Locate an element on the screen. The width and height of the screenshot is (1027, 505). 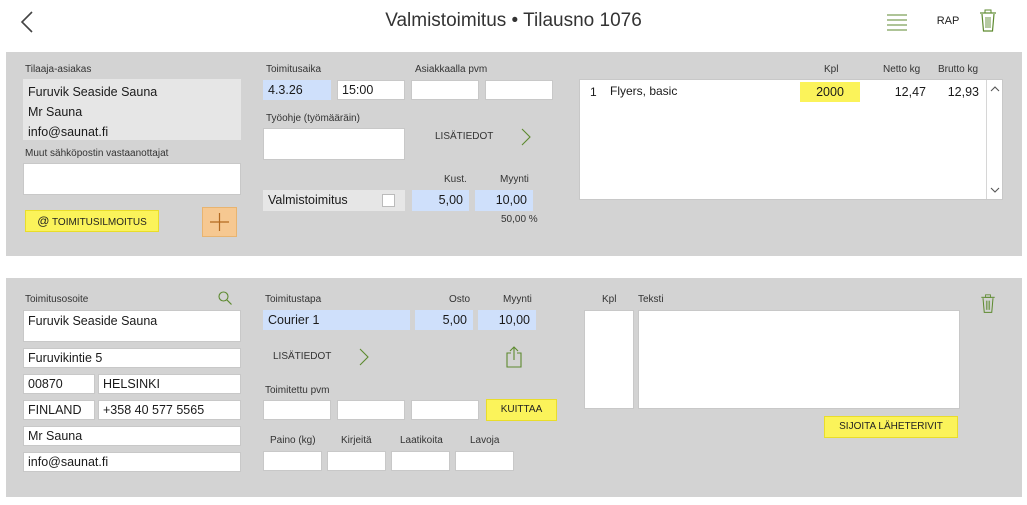
pallets-label: Lavoja is located at coordinates (485, 440).